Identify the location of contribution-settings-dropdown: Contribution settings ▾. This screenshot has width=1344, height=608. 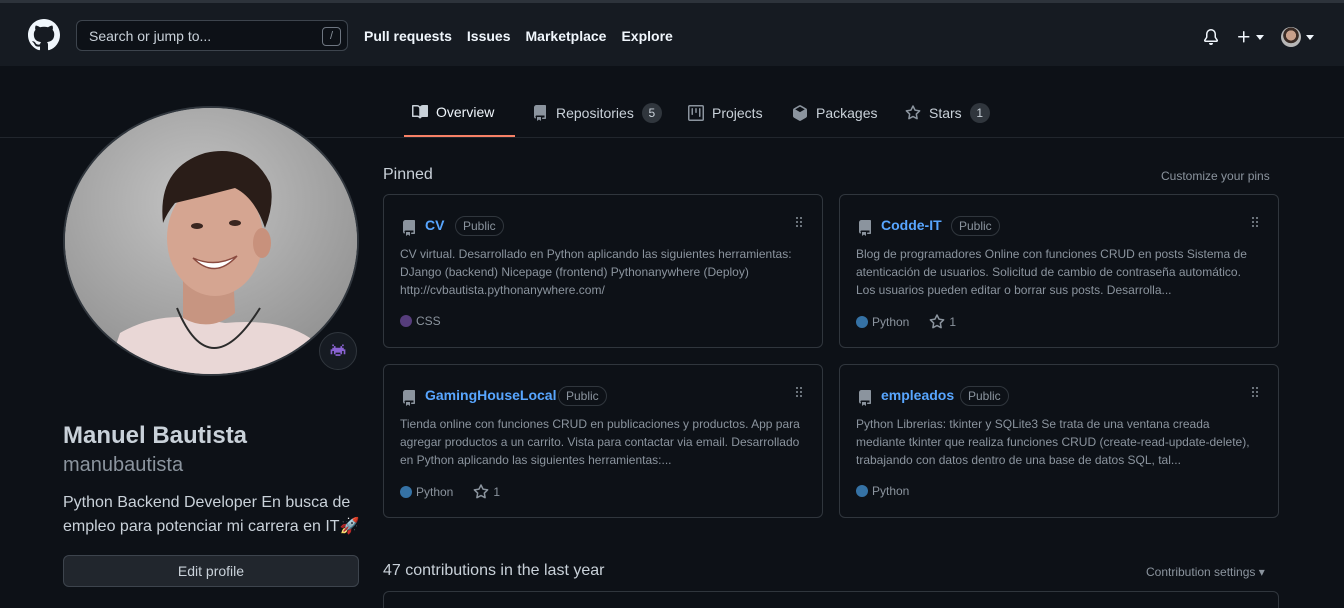
(1205, 572).